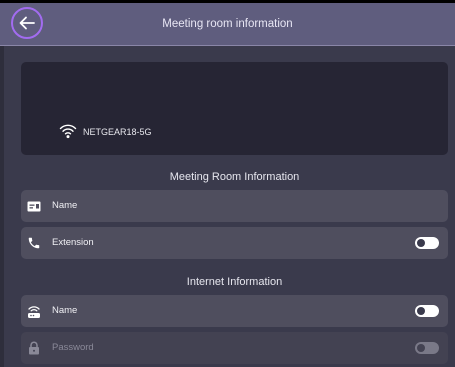  I want to click on back-button, so click(27, 23).